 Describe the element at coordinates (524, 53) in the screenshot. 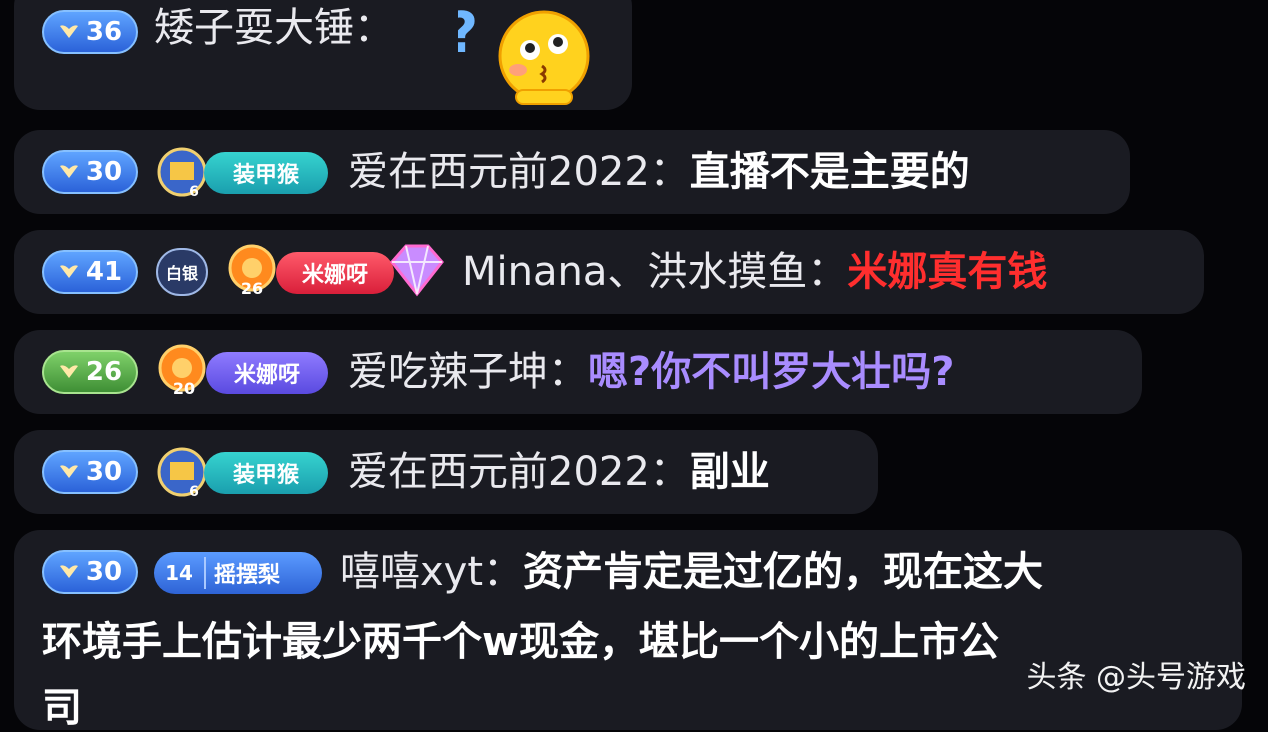

I see `confused-emoji-icon: ?` at that location.